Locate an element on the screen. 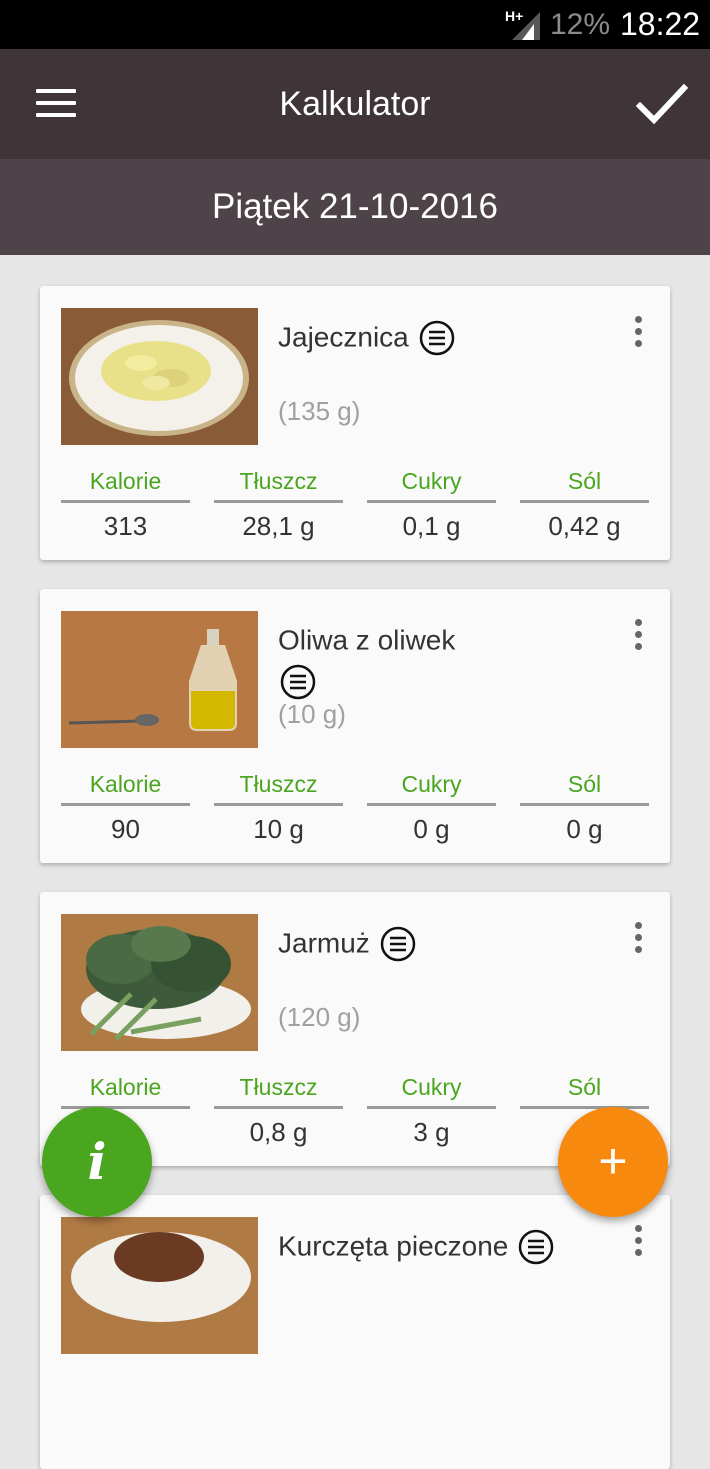 The width and height of the screenshot is (710, 1469). meal-name: Oliwa z oliwek is located at coordinates (378, 660).